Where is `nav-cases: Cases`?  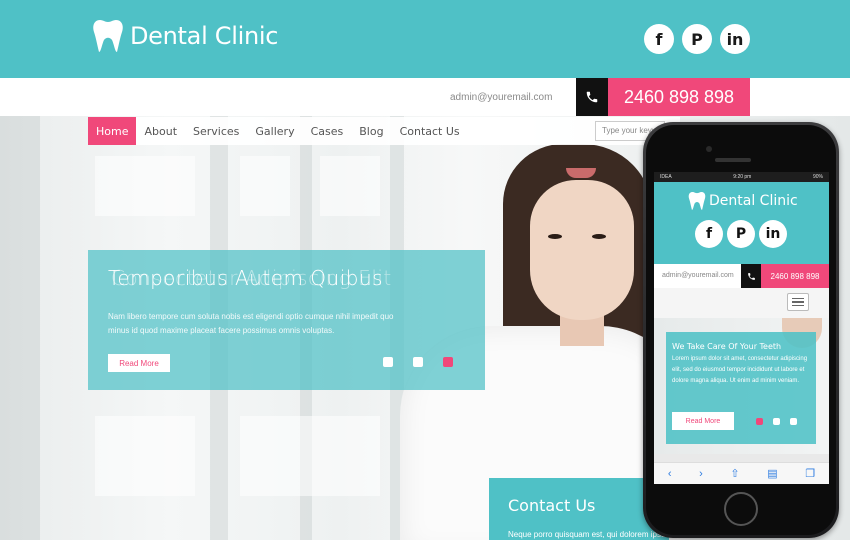
nav-cases: Cases is located at coordinates (327, 131).